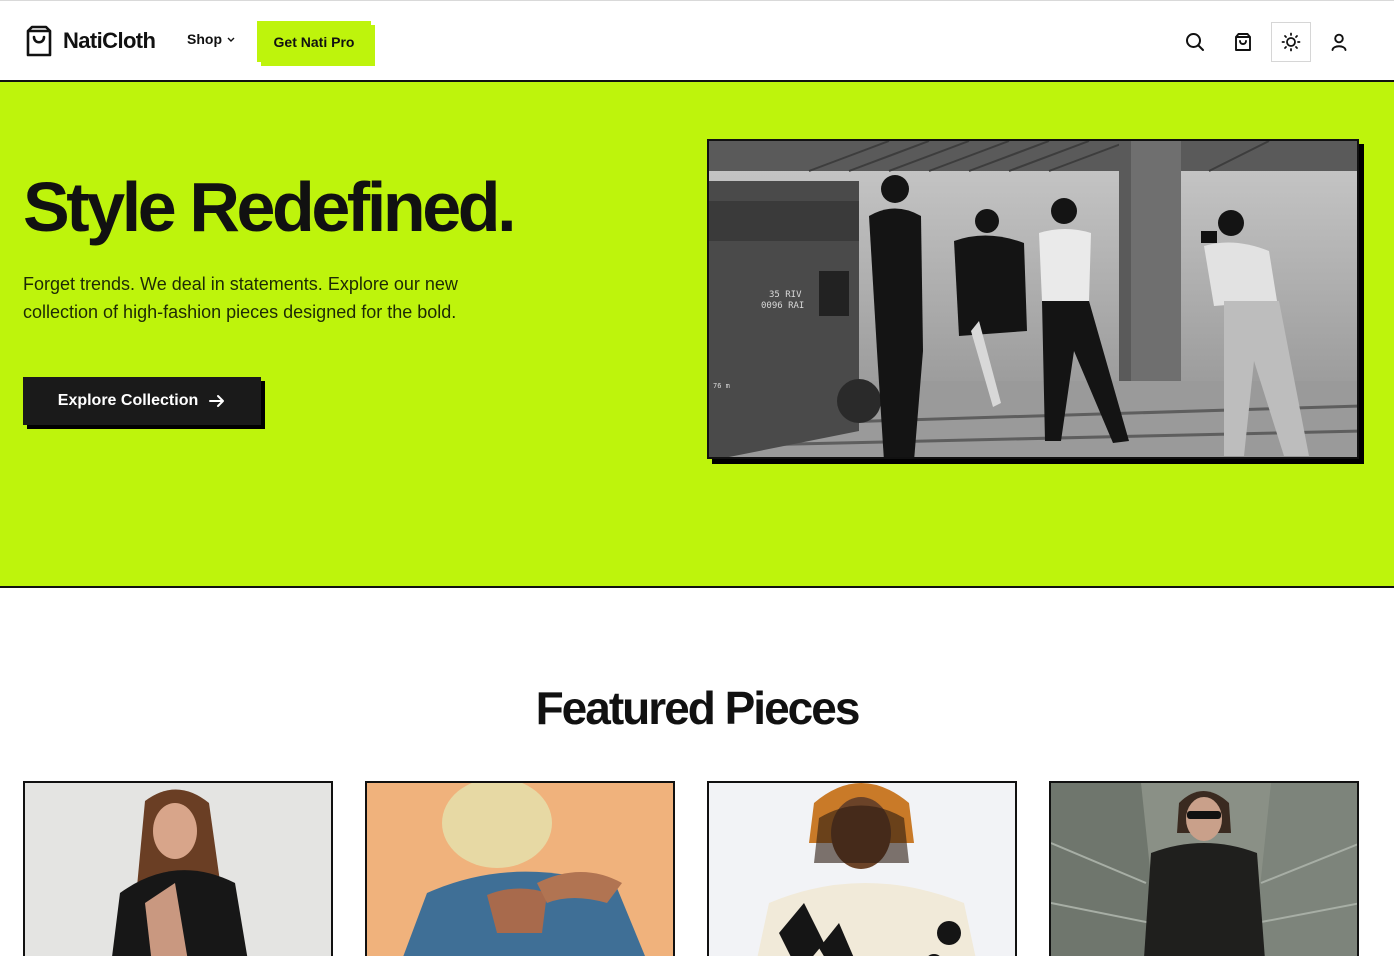 This screenshot has height=956, width=1394. What do you see at coordinates (204, 39) in the screenshot?
I see `shop-menu-label: Shop` at bounding box center [204, 39].